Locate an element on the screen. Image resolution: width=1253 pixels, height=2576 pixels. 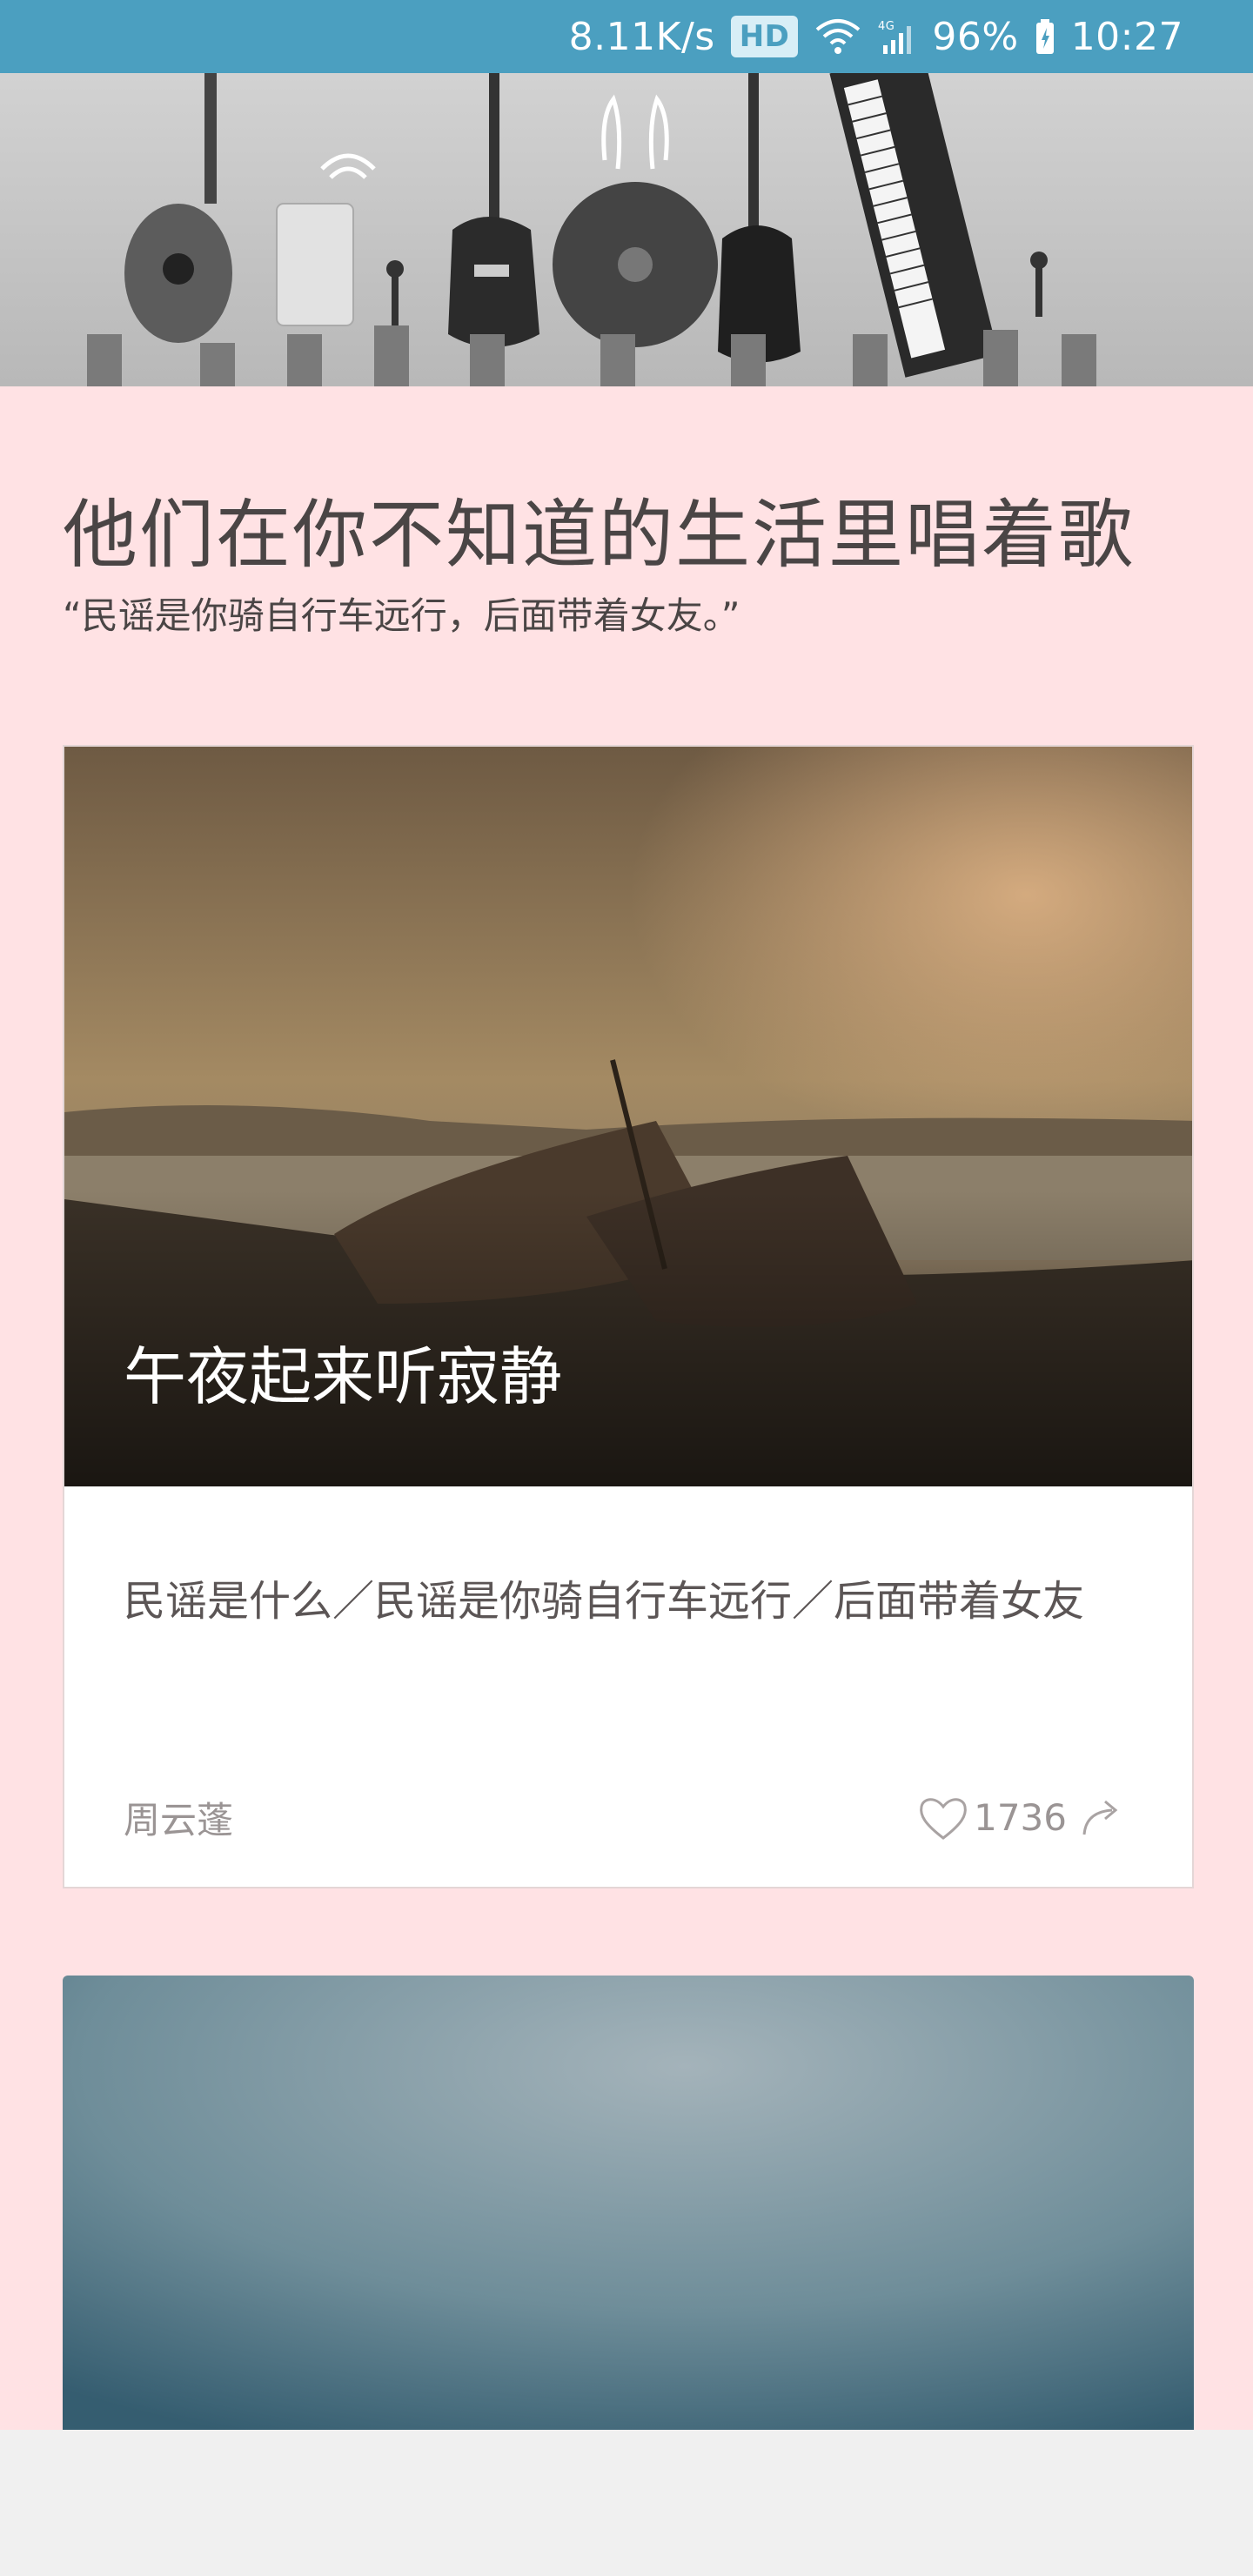
card-actions: 1736 is located at coordinates (1020, 1817).